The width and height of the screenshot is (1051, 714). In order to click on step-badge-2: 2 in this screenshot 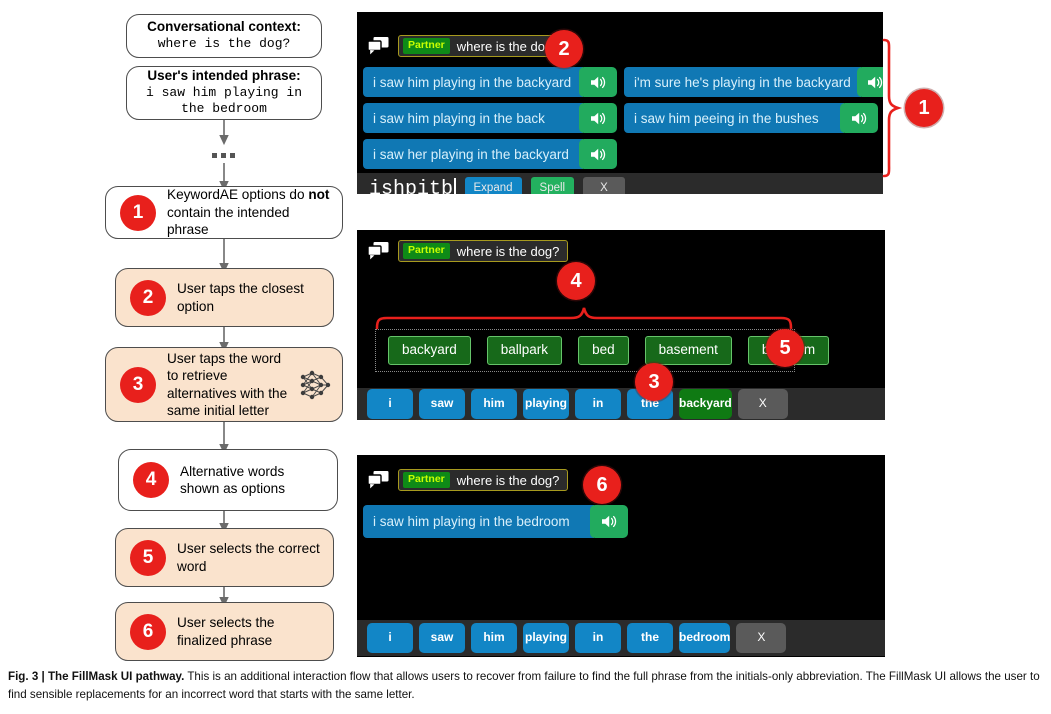, I will do `click(148, 297)`.